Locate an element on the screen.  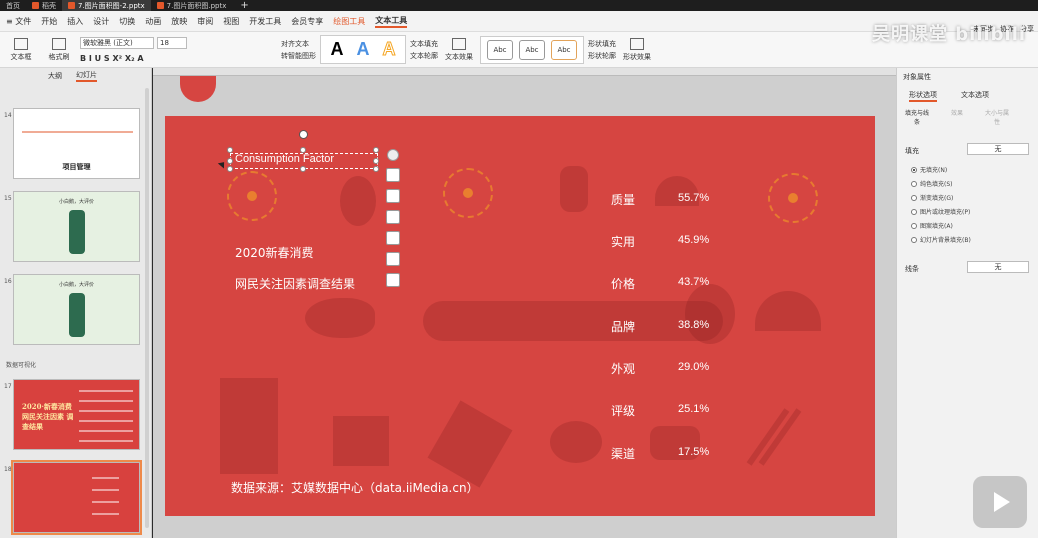
text-style-outline: A is located at coordinates (389, 49).